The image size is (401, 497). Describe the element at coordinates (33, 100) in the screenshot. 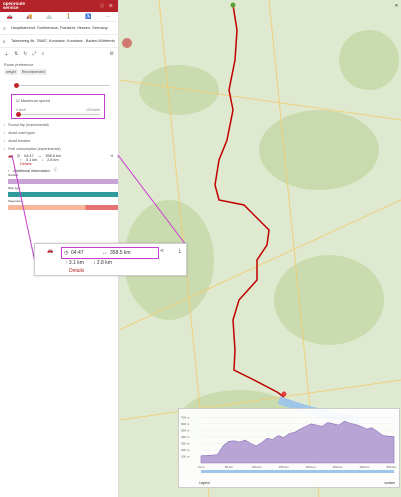

I see `max-speed-checkbox: ☑ Maximum speed` at that location.